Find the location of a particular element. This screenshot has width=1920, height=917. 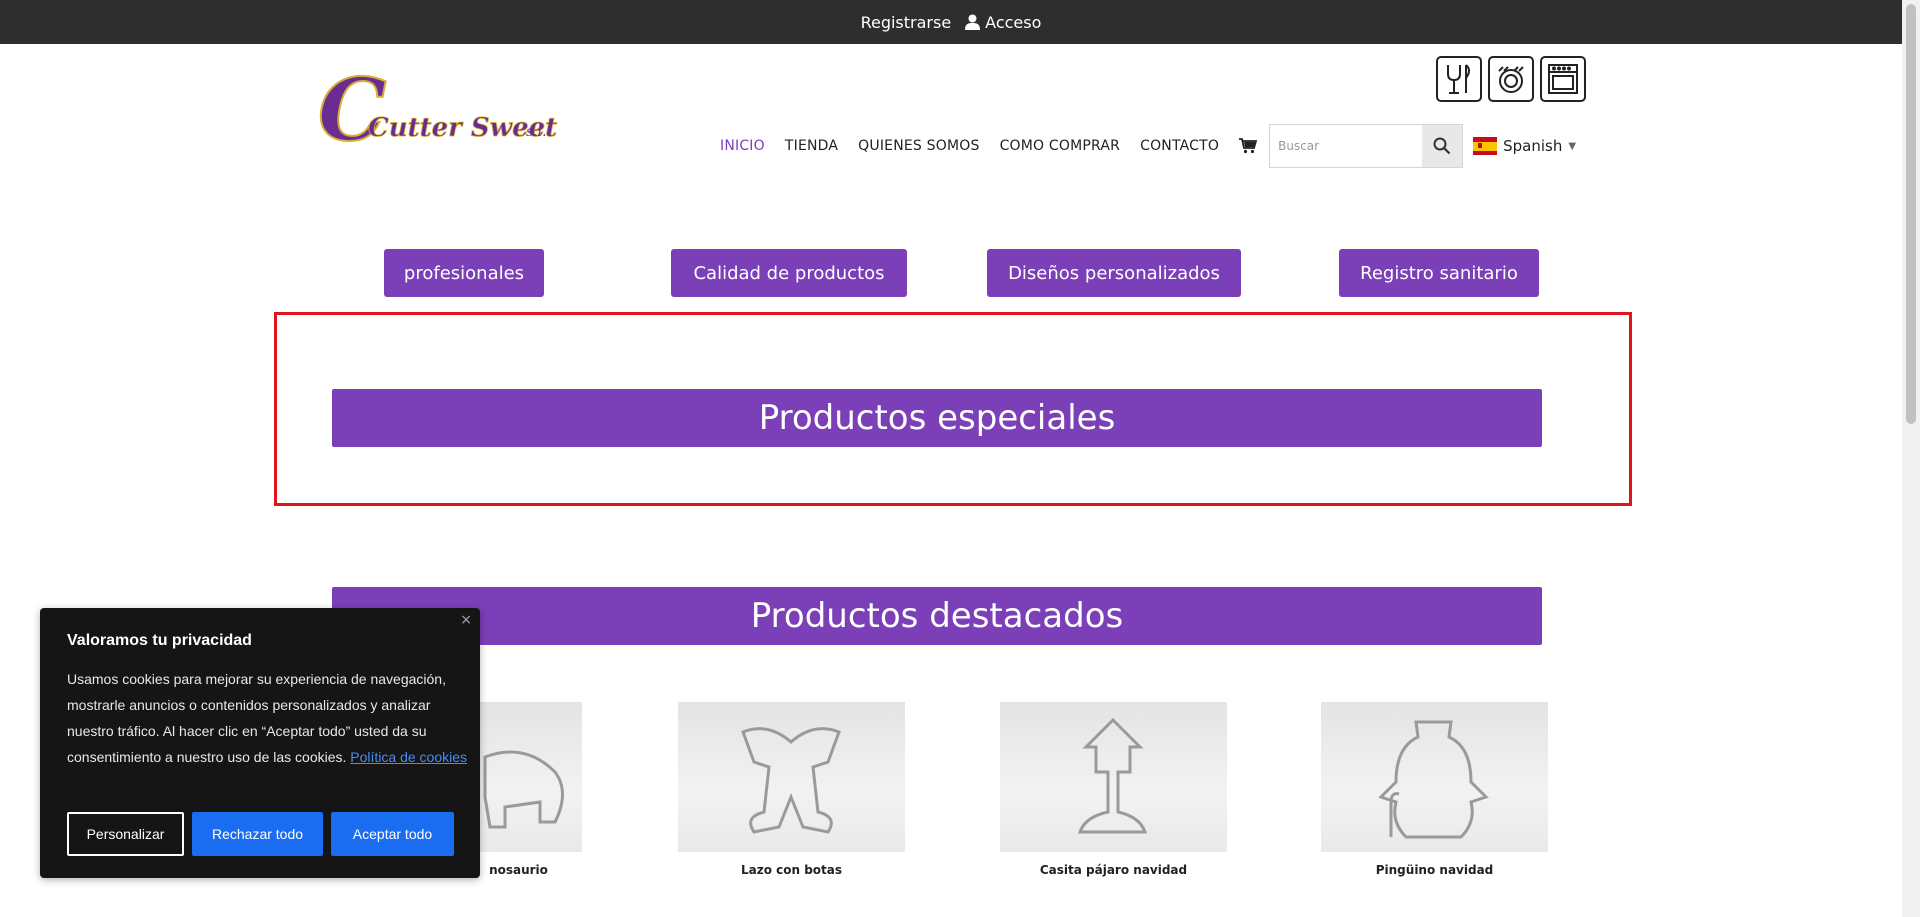

user-icon is located at coordinates (973, 22).